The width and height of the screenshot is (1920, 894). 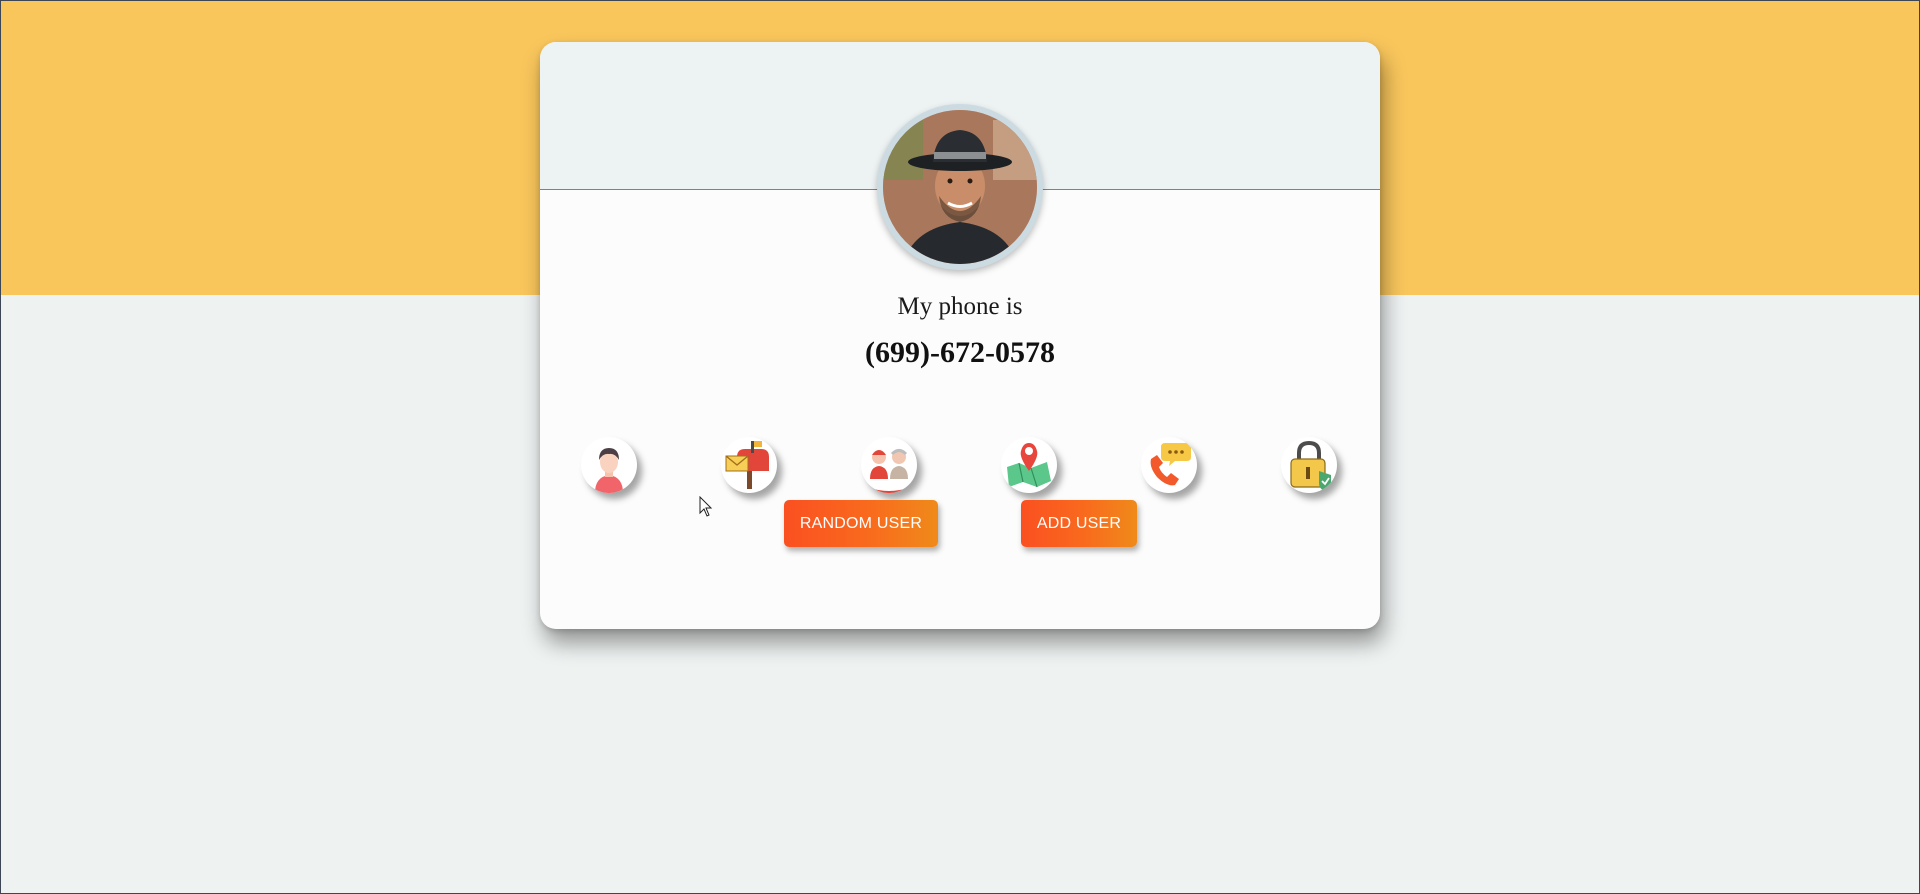 I want to click on mailbox-icon, so click(x=747, y=465).